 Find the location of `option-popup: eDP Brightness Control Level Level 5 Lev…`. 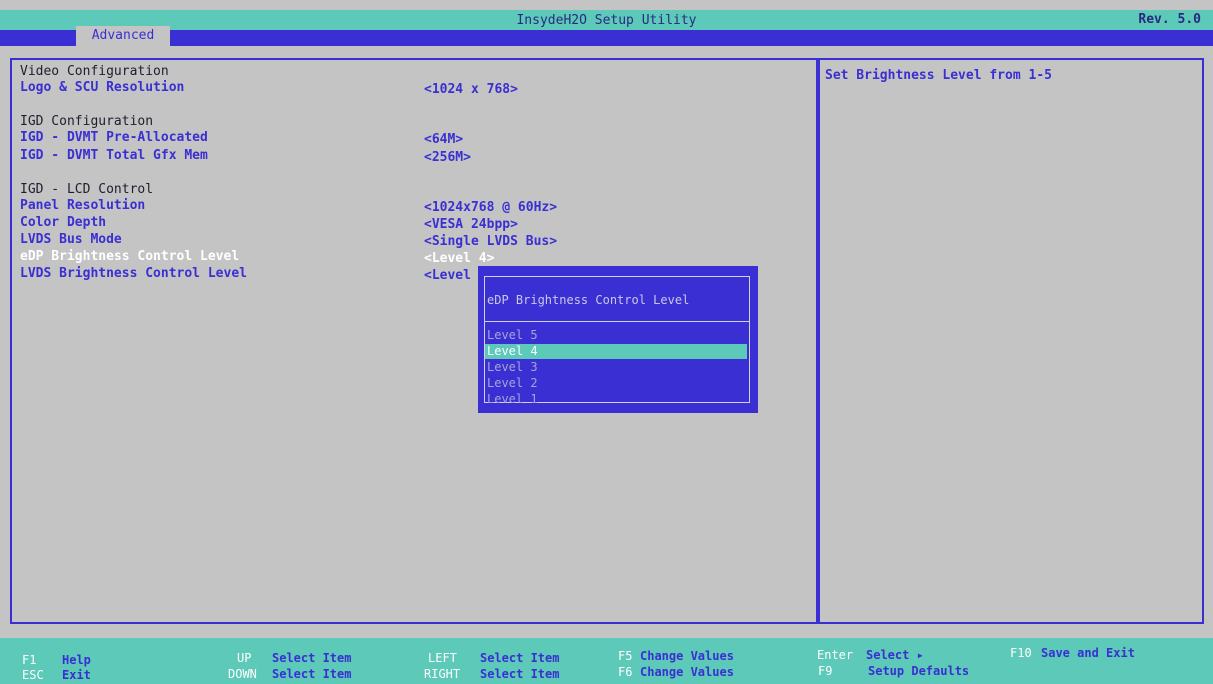

option-popup: eDP Brightness Control Level Level 5 Lev… is located at coordinates (618, 339).